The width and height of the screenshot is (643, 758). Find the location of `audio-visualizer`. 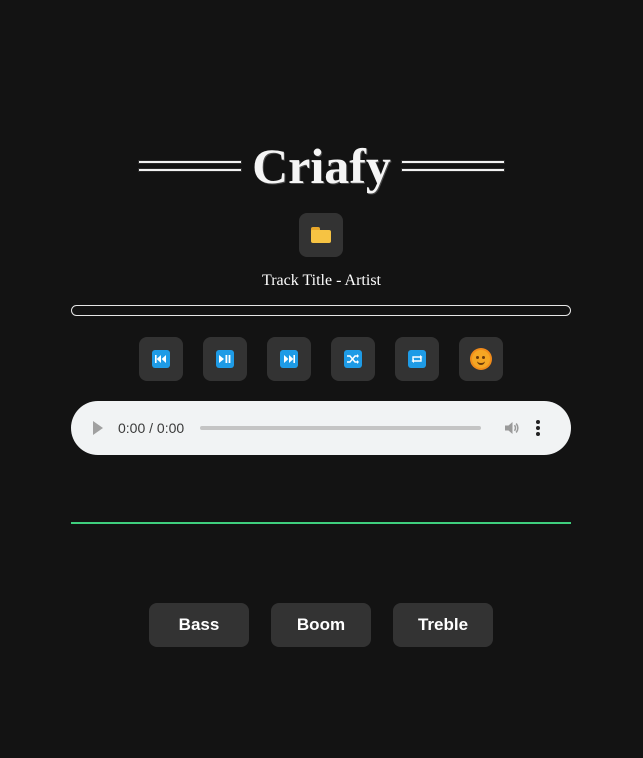

audio-visualizer is located at coordinates (321, 523).